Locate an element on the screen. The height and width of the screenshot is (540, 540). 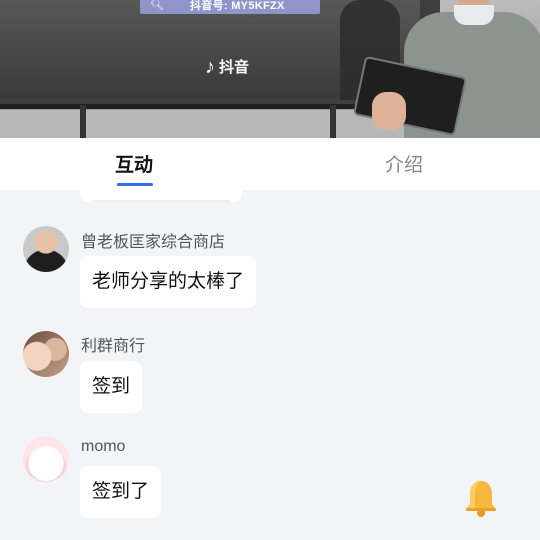
tv-stand-left is located at coordinates (83, 121).